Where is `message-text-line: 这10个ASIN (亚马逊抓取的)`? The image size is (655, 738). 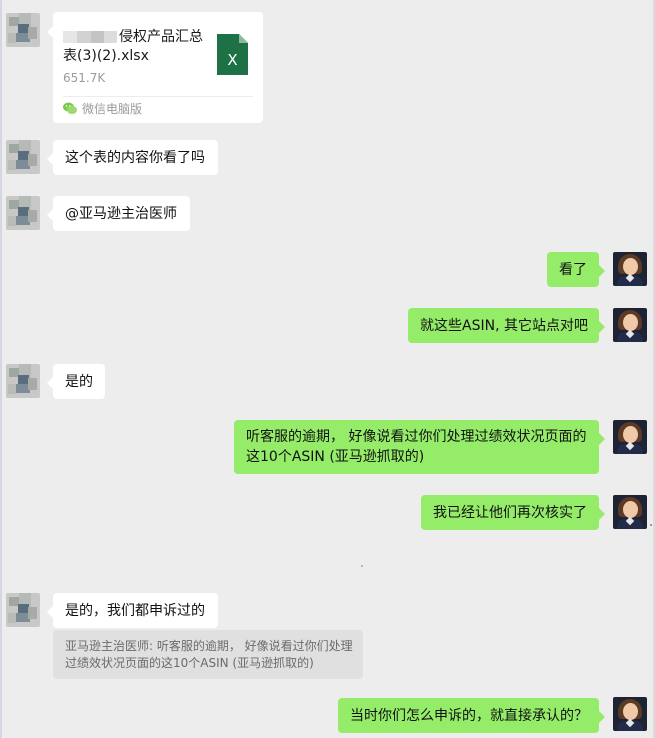
message-text-line: 这10个ASIN (亚马逊抓取的) is located at coordinates (335, 457).